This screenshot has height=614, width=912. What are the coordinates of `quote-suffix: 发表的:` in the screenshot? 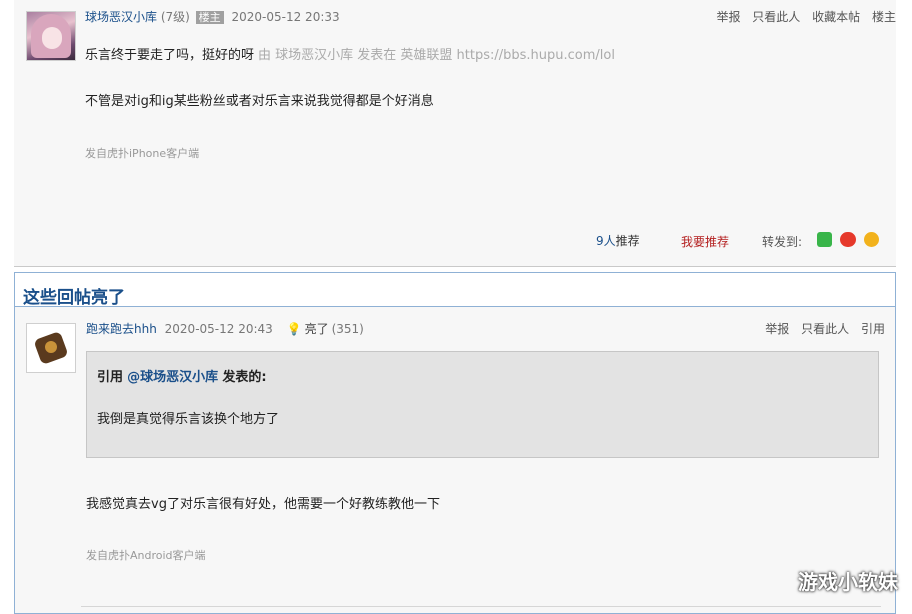 It's located at (244, 377).